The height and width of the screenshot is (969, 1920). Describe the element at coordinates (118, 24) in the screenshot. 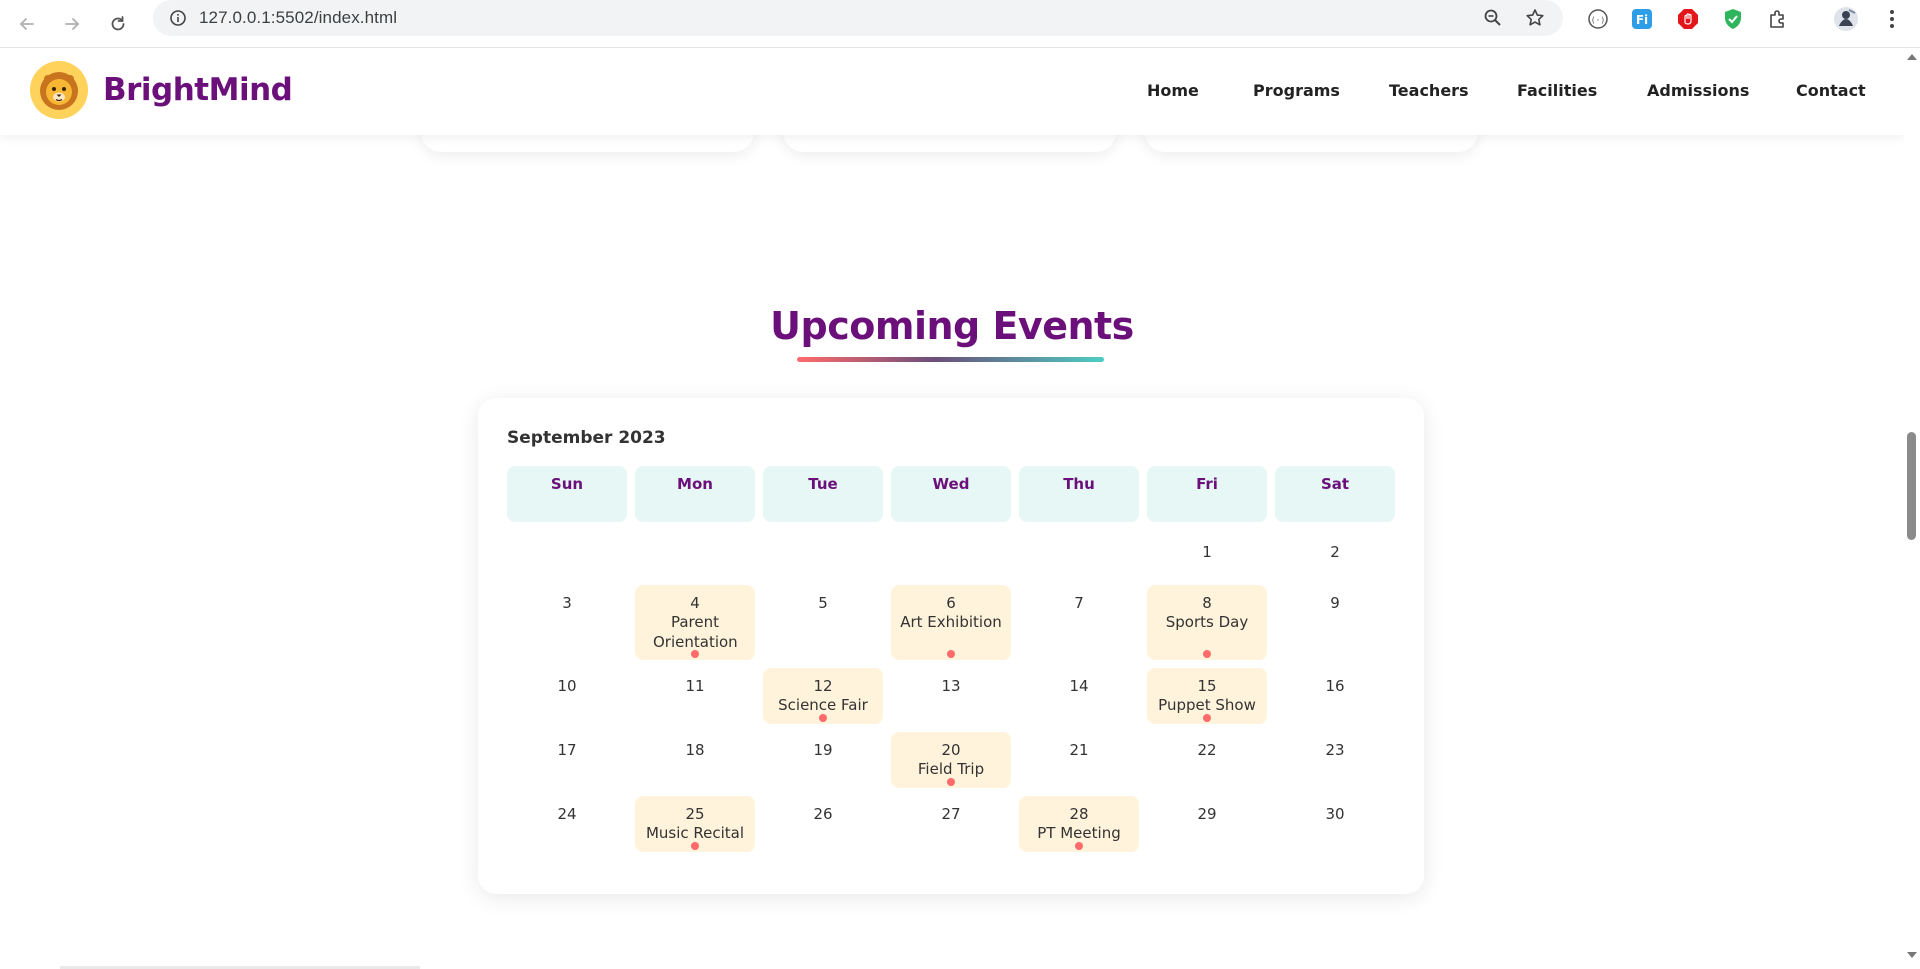

I see `reload-button` at that location.